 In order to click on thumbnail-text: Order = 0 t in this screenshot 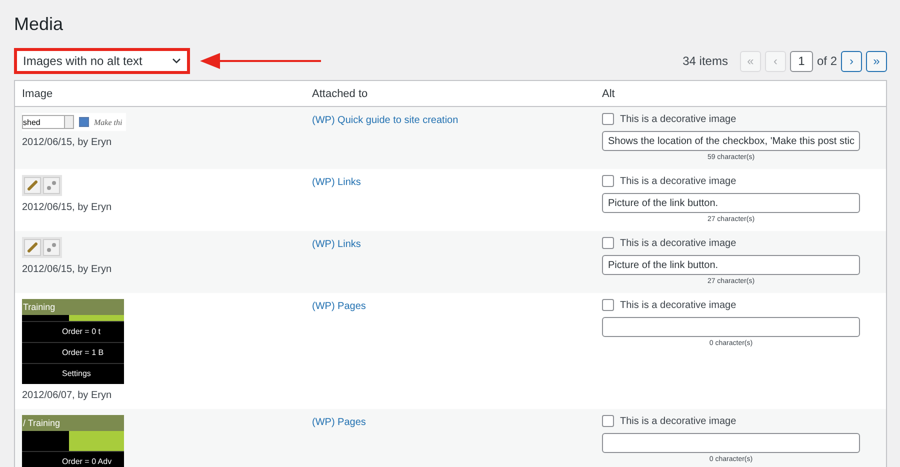, I will do `click(73, 331)`.